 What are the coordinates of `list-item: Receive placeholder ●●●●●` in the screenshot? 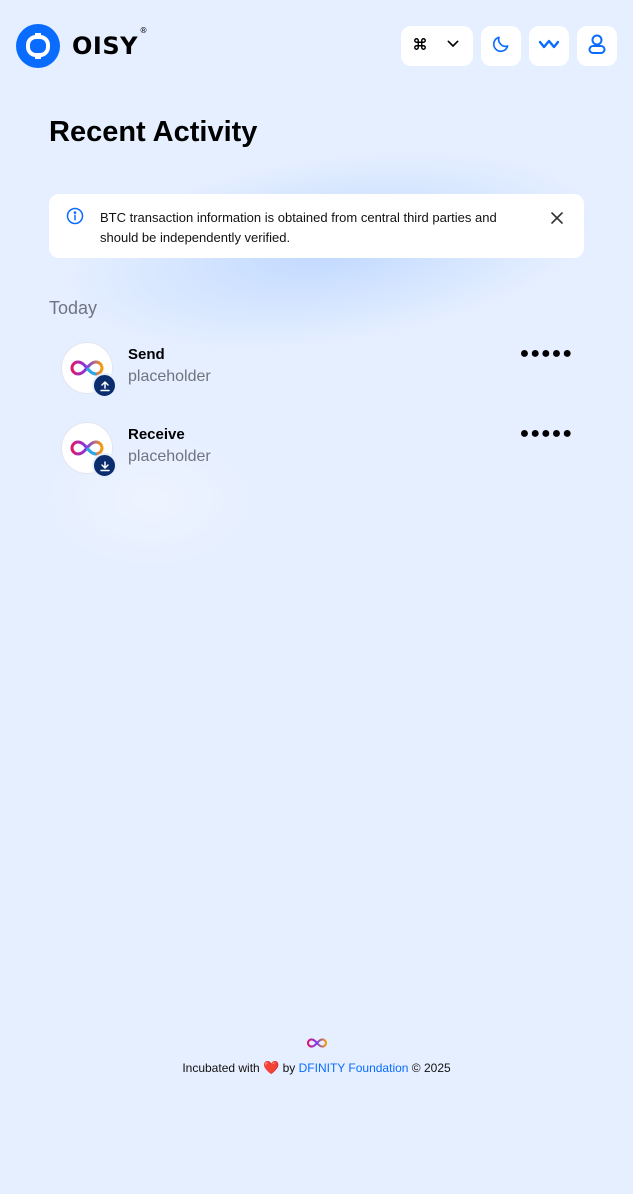 It's located at (317, 450).